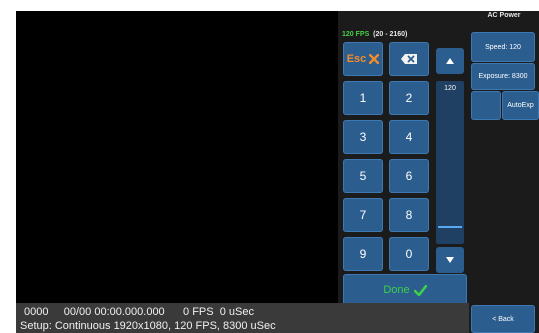 This screenshot has width=539, height=333. I want to click on esc-button: Esc, so click(363, 59).